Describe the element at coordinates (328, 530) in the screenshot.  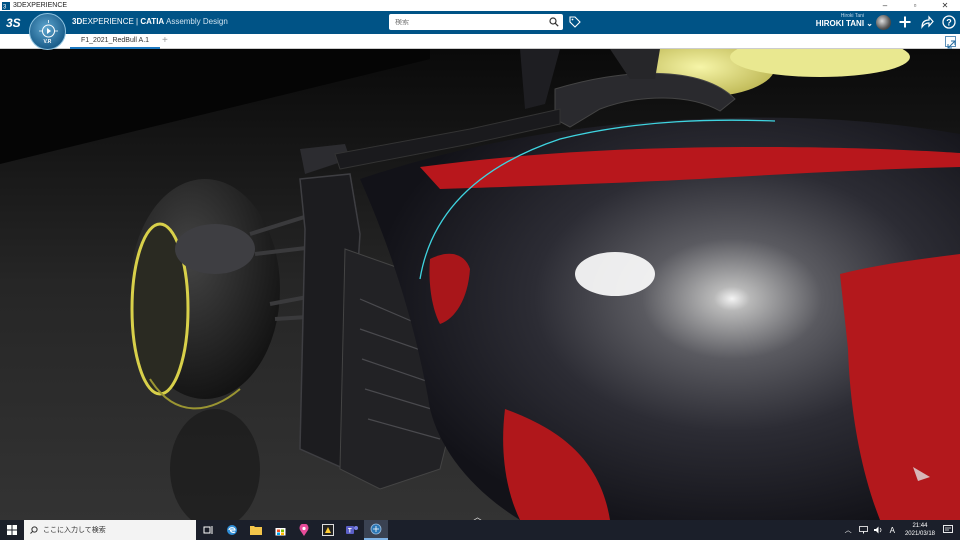
I see `media-app-icon` at that location.